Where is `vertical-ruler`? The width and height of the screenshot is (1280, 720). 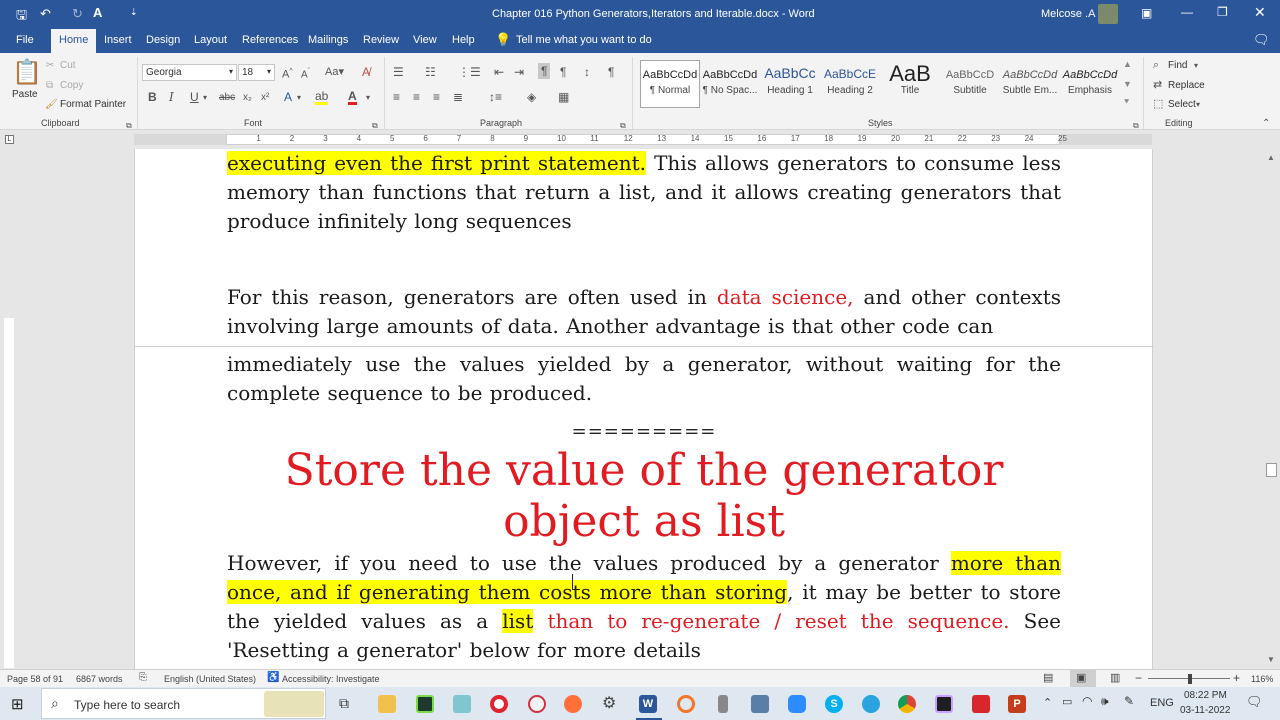
vertical-ruler is located at coordinates (9, 493).